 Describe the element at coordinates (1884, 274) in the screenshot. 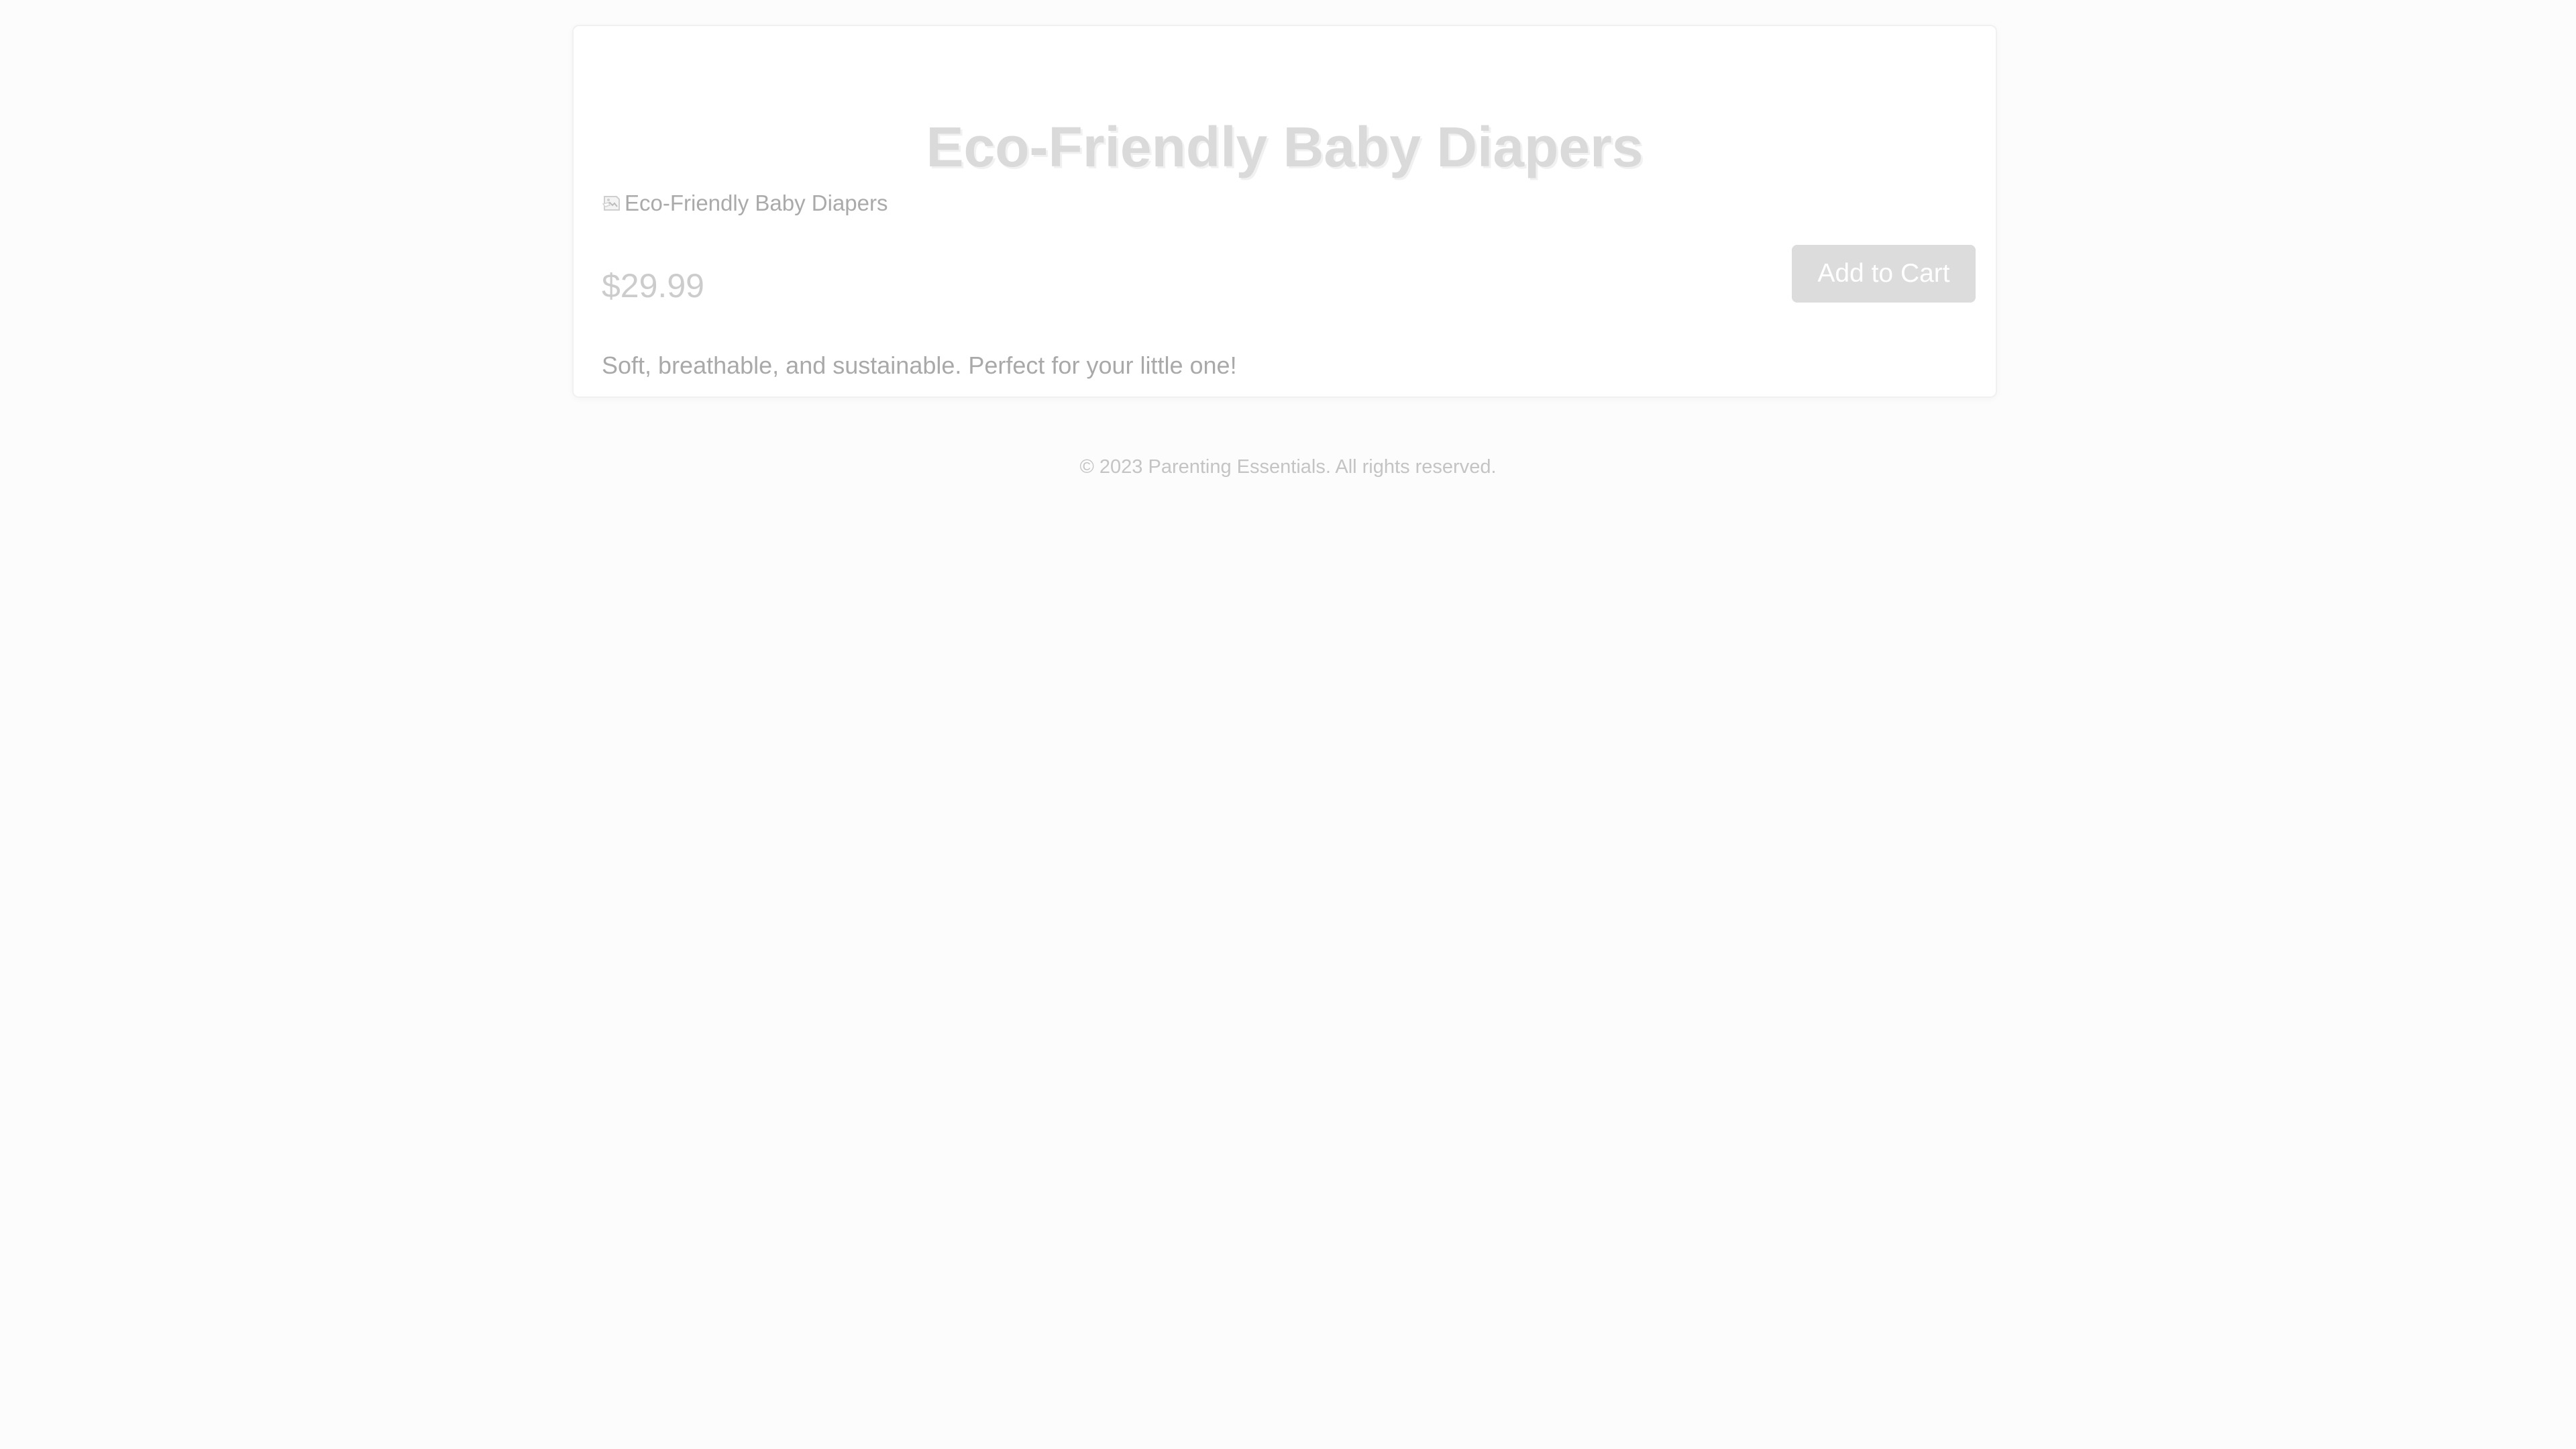

I see `add-to-cart-button: Add to Cart` at that location.